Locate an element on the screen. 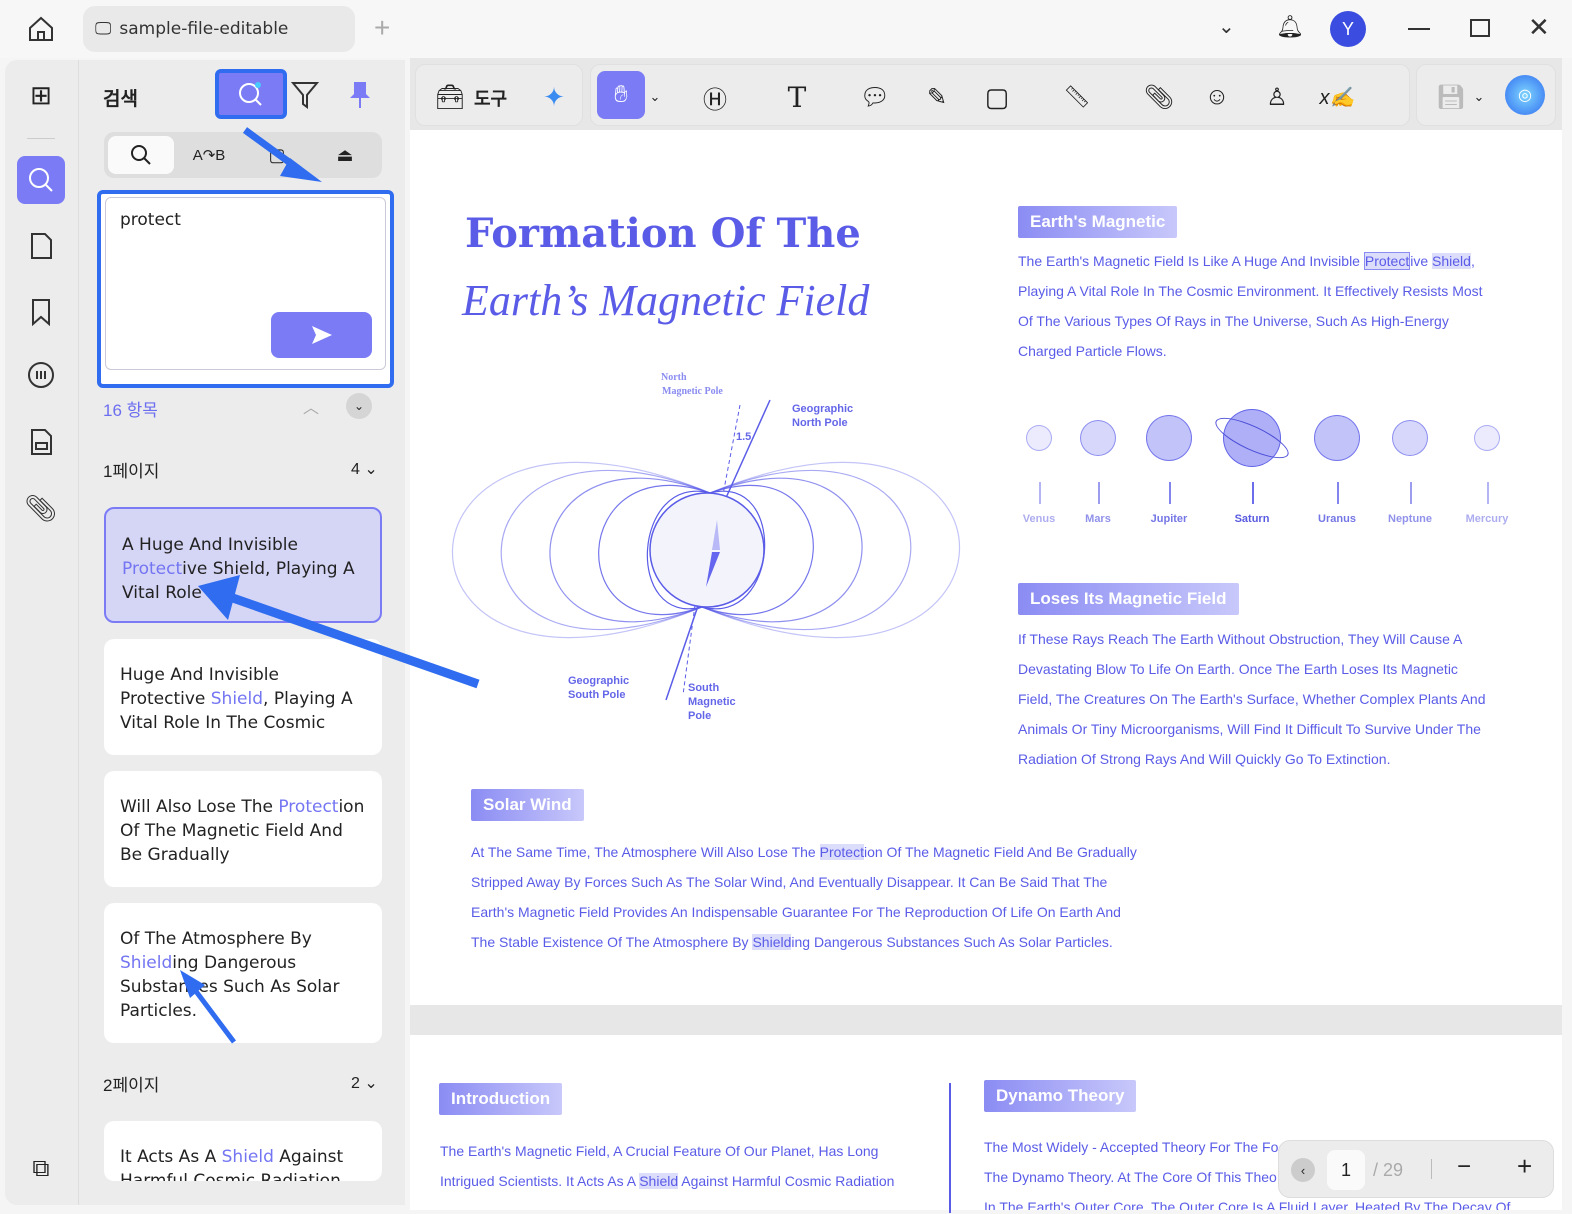 This screenshot has width=1572, height=1214. image-icon: ▢ is located at coordinates (277, 155).